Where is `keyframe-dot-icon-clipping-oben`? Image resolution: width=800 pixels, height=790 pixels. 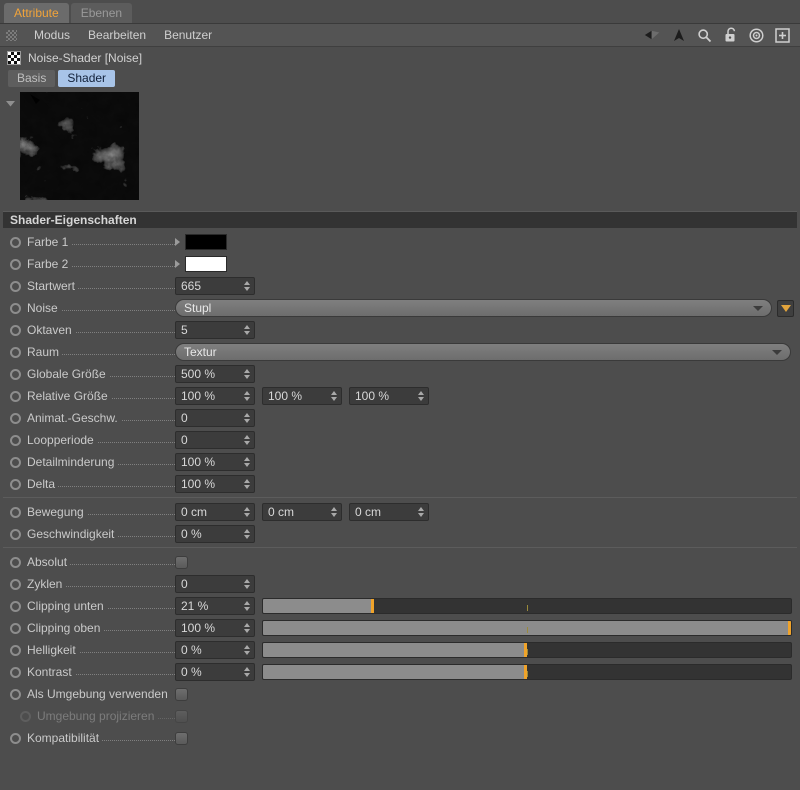
keyframe-dot-icon-clipping-oben is located at coordinates (15, 628).